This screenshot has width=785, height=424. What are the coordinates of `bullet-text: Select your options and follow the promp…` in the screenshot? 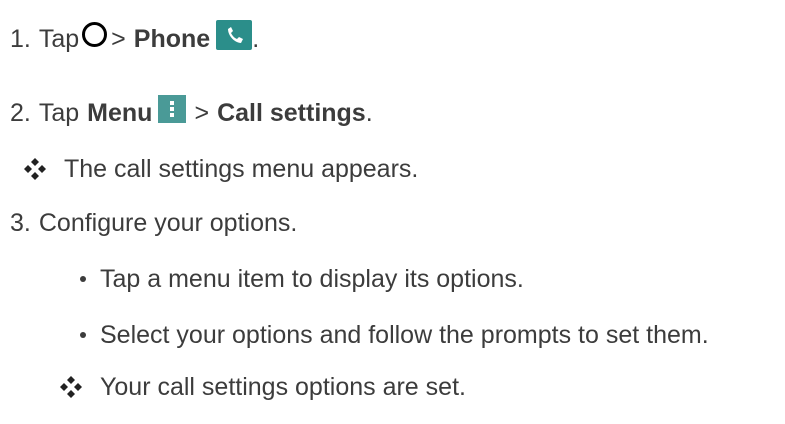 It's located at (404, 335).